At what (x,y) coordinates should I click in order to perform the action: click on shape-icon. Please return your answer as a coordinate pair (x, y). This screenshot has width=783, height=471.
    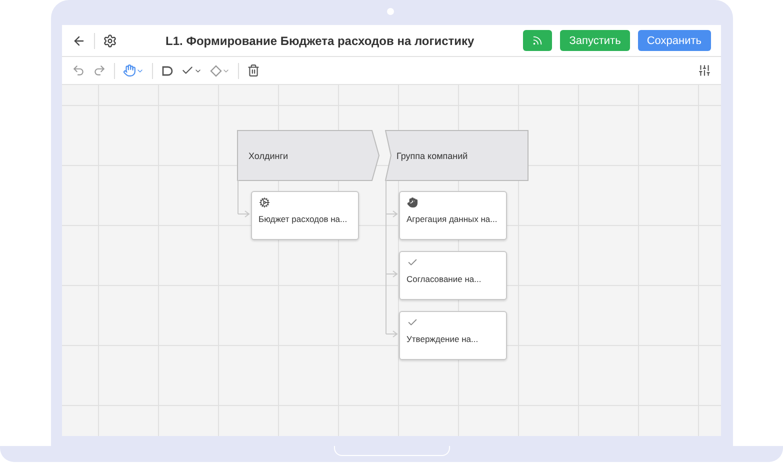
    Looking at the image, I should click on (166, 70).